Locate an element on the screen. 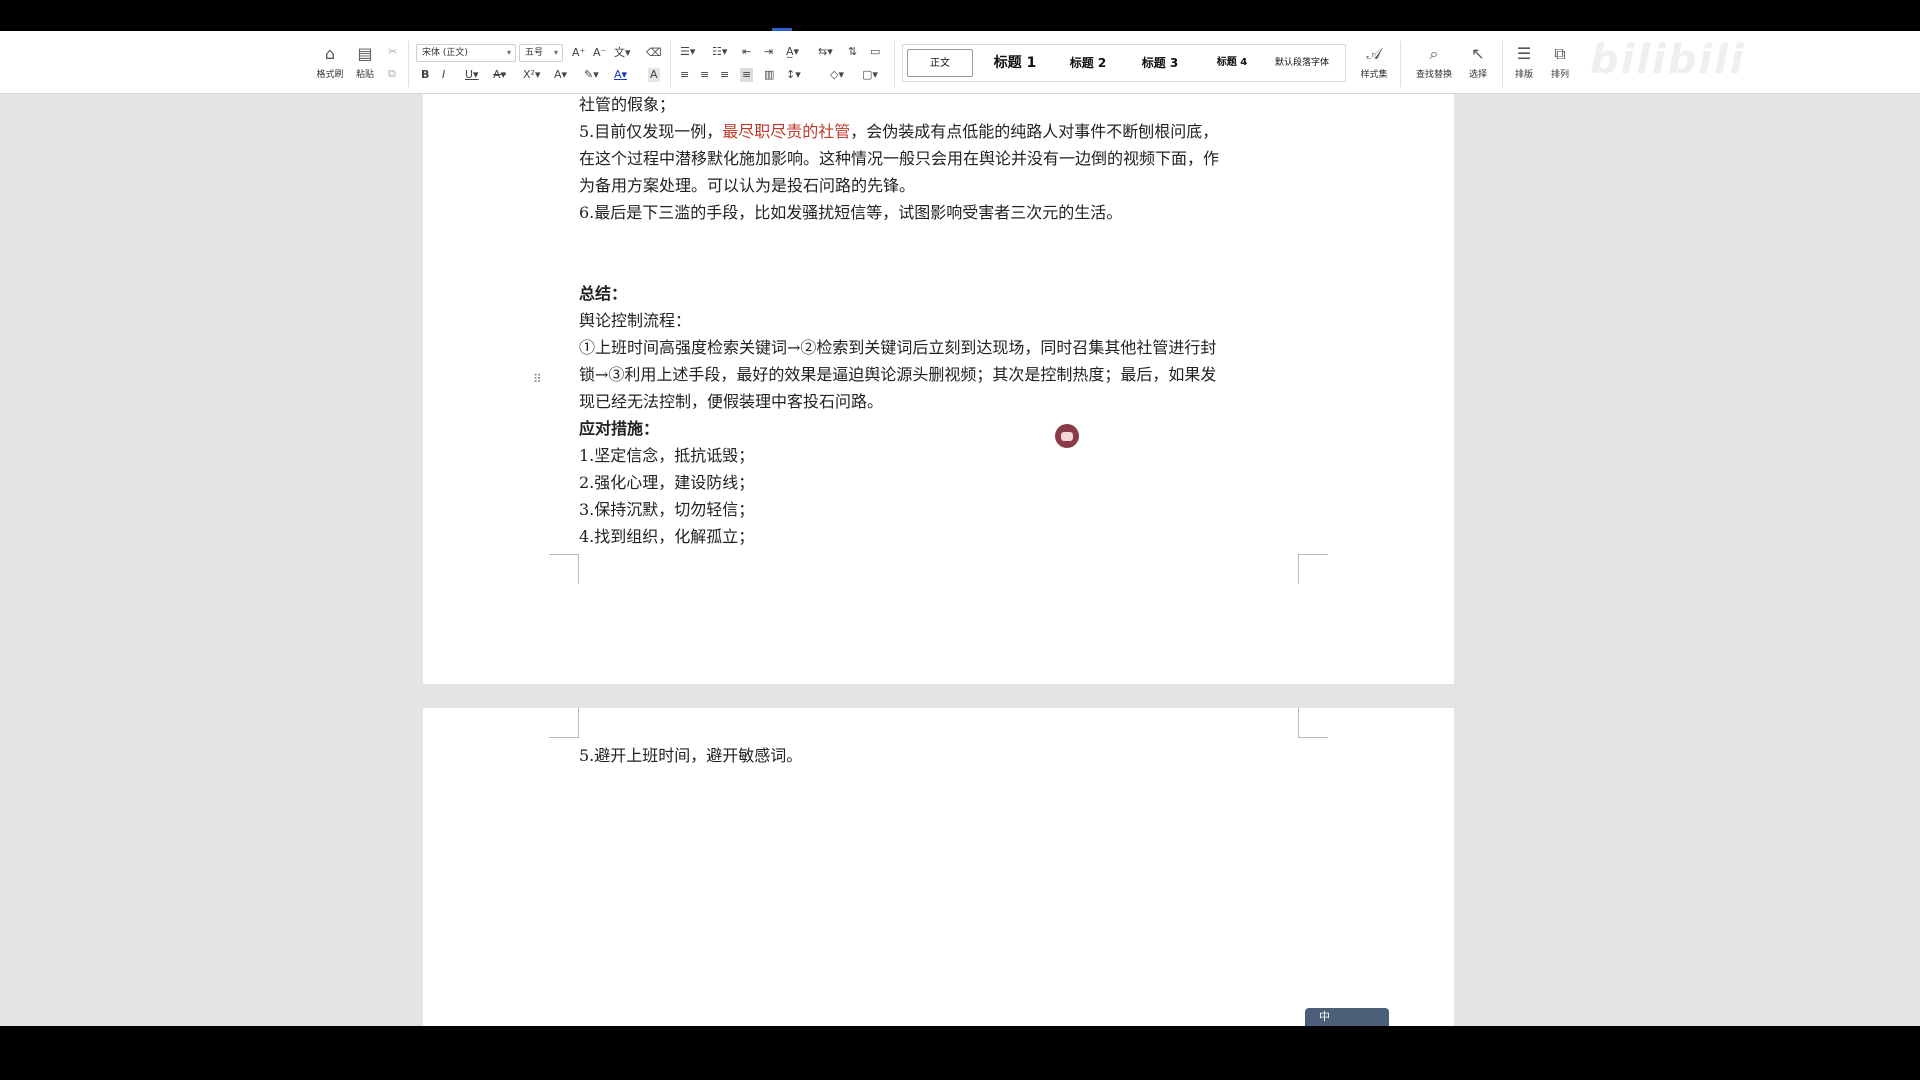 This screenshot has height=1080, width=1920. arrange-label: 排列 is located at coordinates (1559, 75).